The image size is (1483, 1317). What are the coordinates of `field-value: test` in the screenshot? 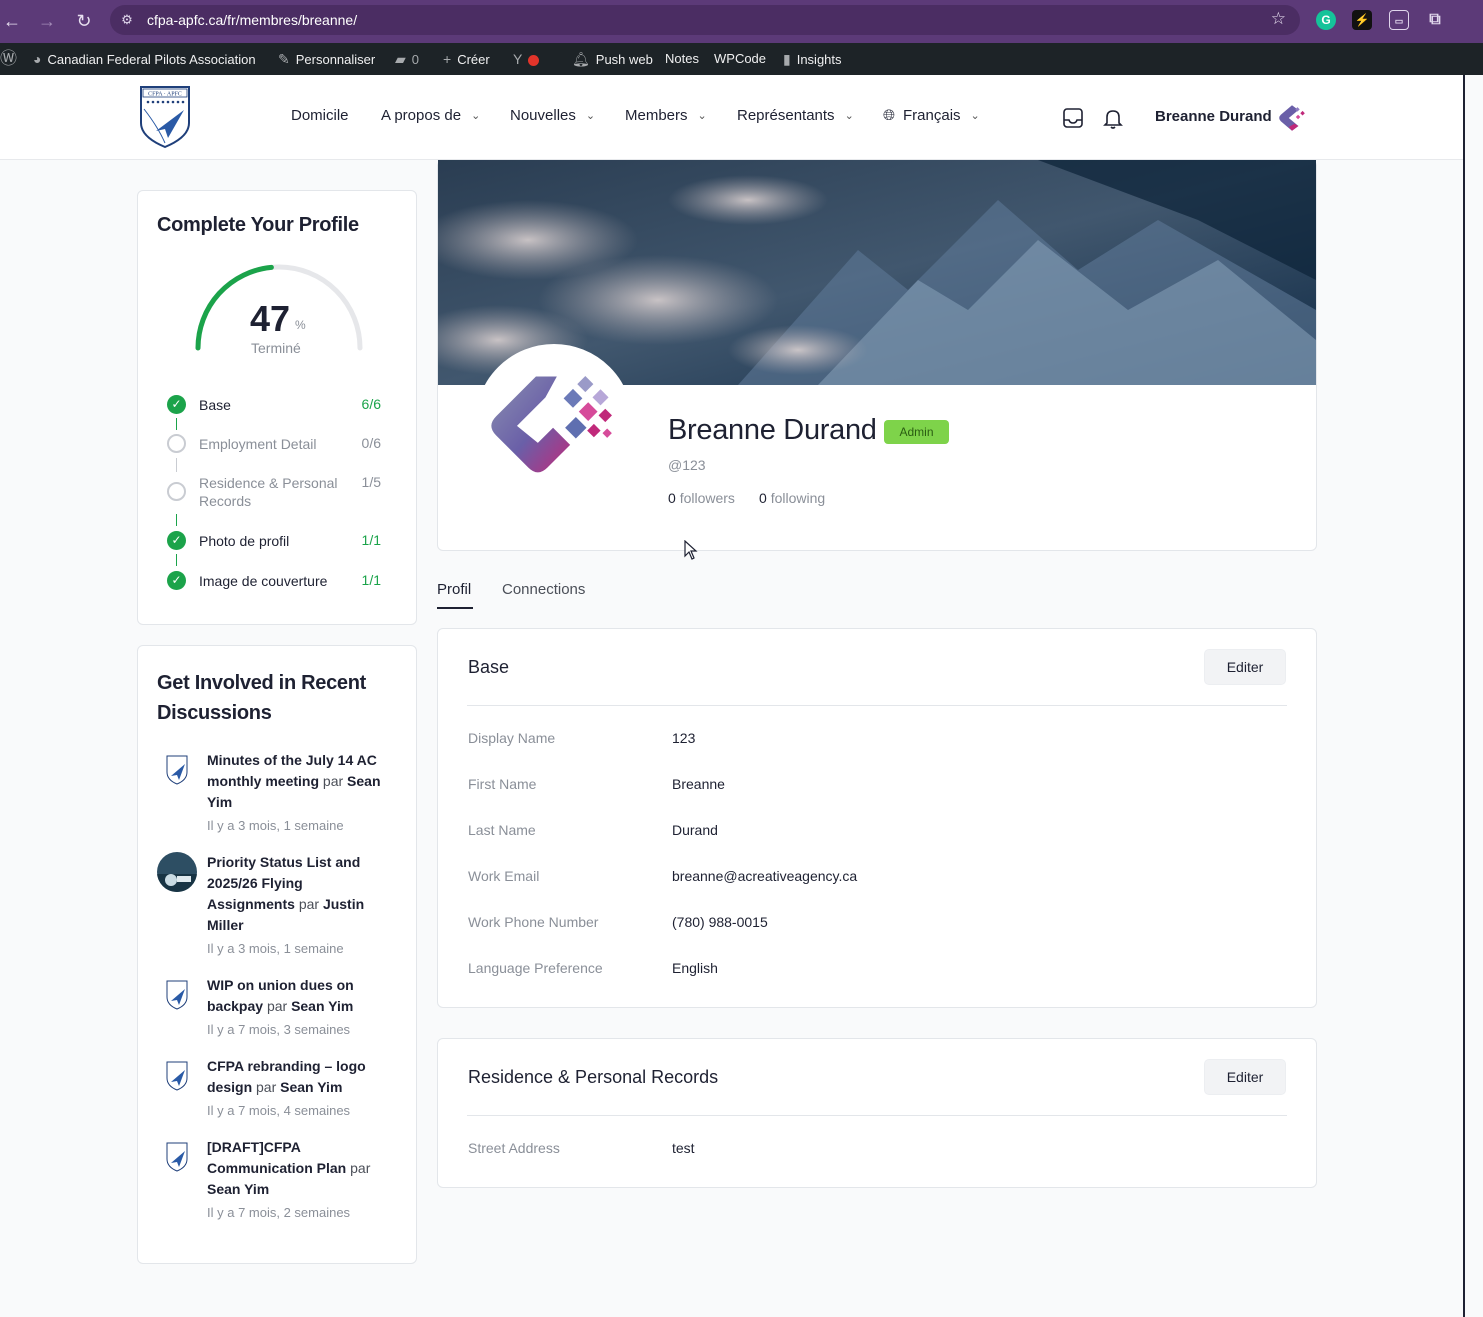 It's located at (683, 1148).